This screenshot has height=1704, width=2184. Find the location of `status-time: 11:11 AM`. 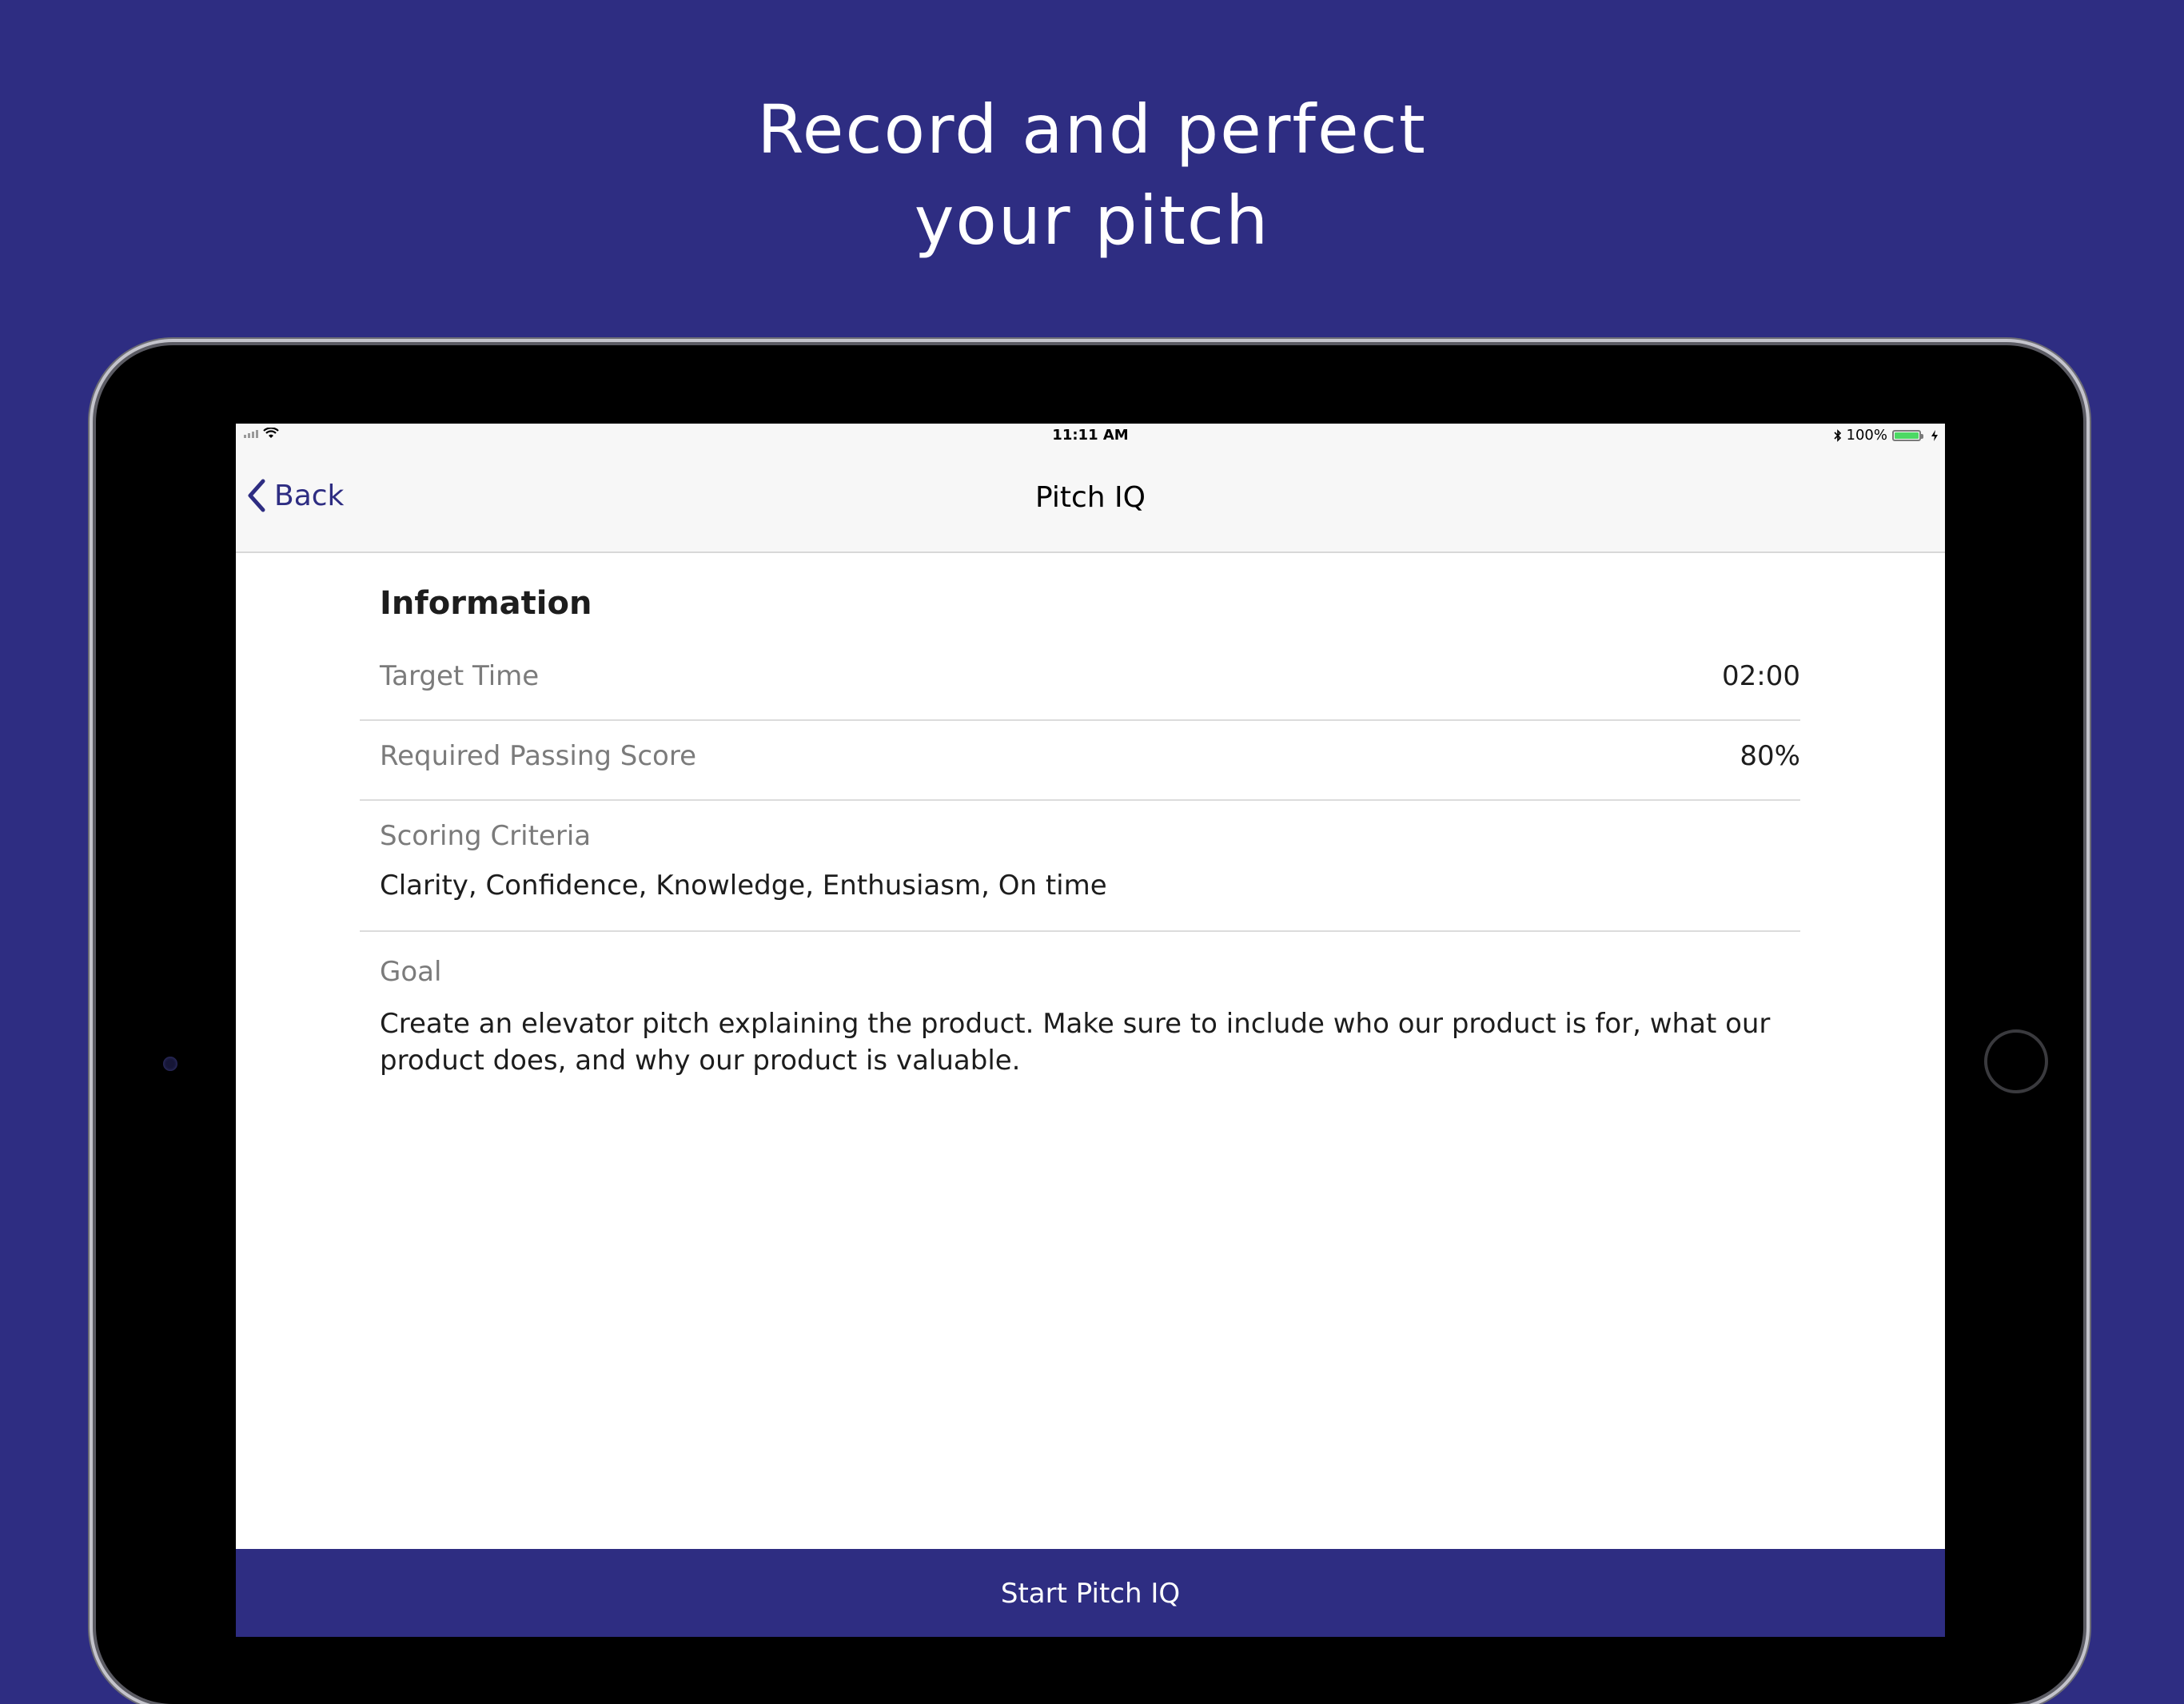

status-time: 11:11 AM is located at coordinates (1090, 435).